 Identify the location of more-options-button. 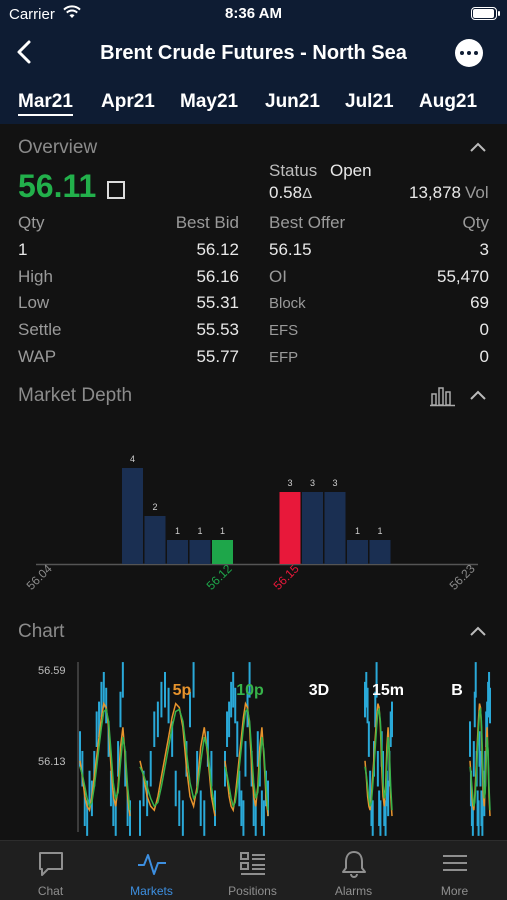
(469, 53).